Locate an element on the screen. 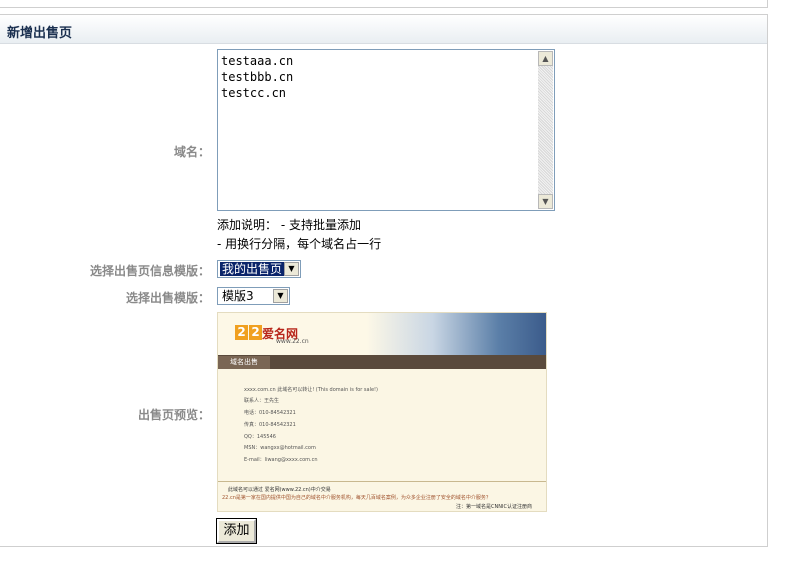 The width and height of the screenshot is (786, 561). info-template-value: 我的出售页 is located at coordinates (252, 269).